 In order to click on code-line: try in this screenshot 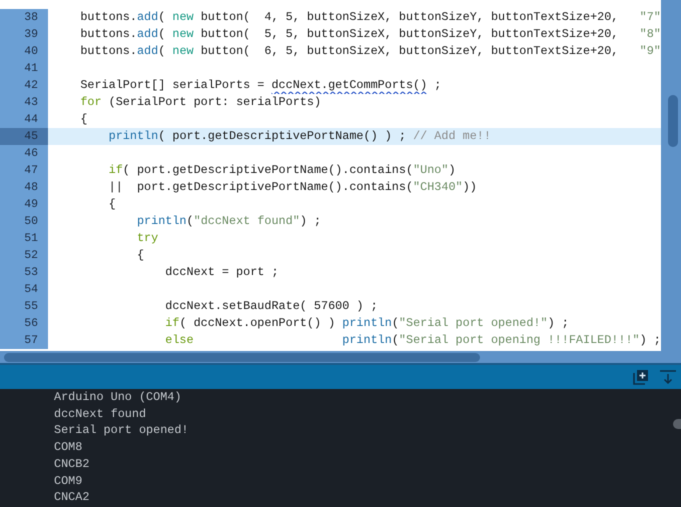, I will do `click(147, 239)`.